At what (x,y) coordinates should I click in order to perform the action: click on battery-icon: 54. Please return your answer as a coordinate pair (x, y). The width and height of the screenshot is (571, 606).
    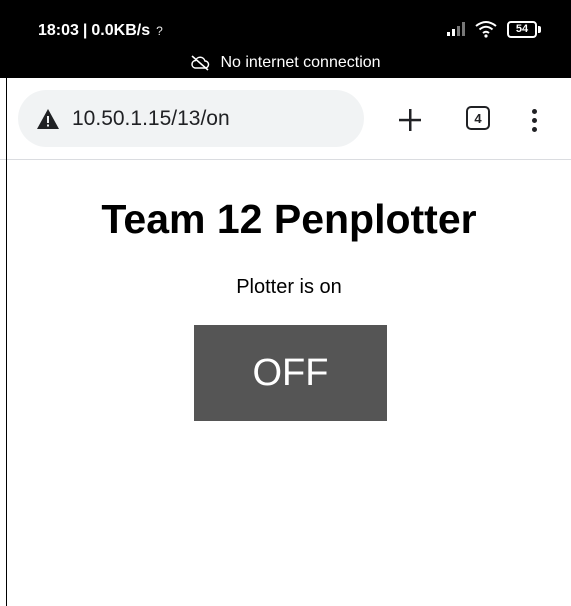
    Looking at the image, I should click on (524, 29).